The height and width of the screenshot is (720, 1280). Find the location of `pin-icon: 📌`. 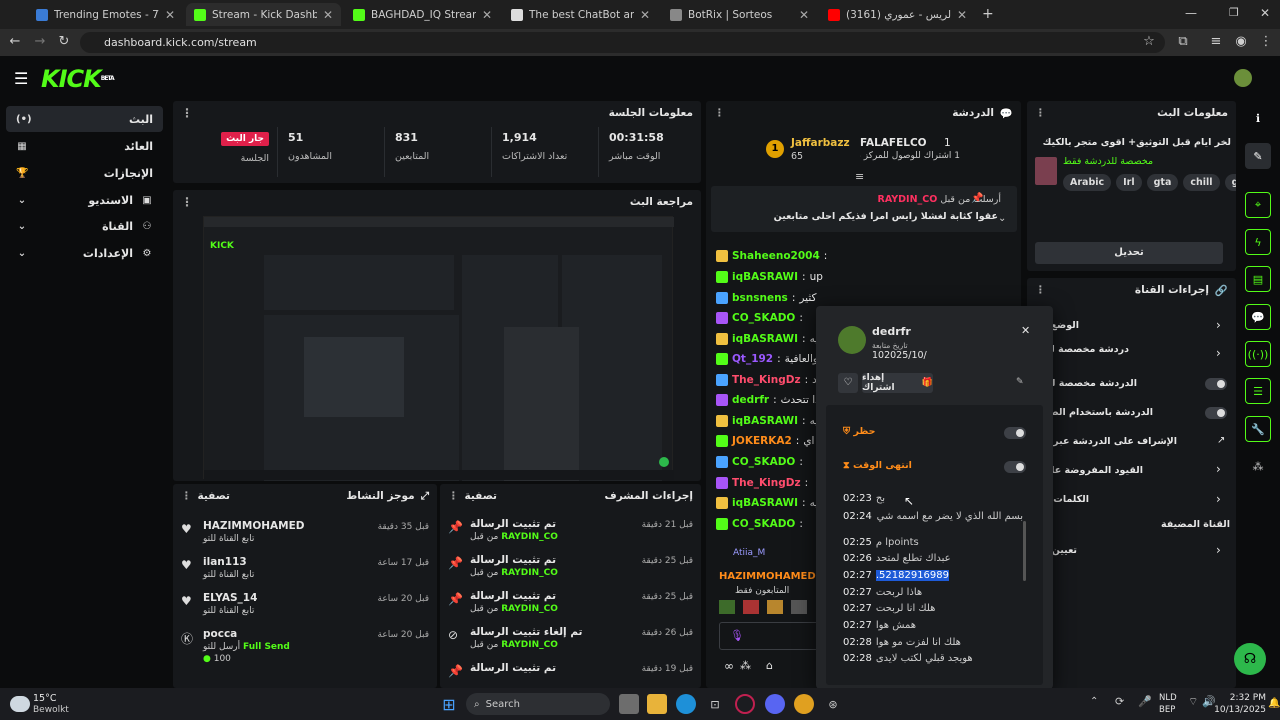

pin-icon: 📌 is located at coordinates (977, 198).